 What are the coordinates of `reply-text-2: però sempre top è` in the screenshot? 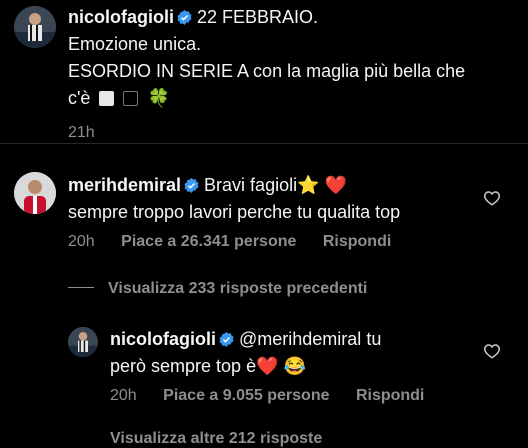 It's located at (183, 366).